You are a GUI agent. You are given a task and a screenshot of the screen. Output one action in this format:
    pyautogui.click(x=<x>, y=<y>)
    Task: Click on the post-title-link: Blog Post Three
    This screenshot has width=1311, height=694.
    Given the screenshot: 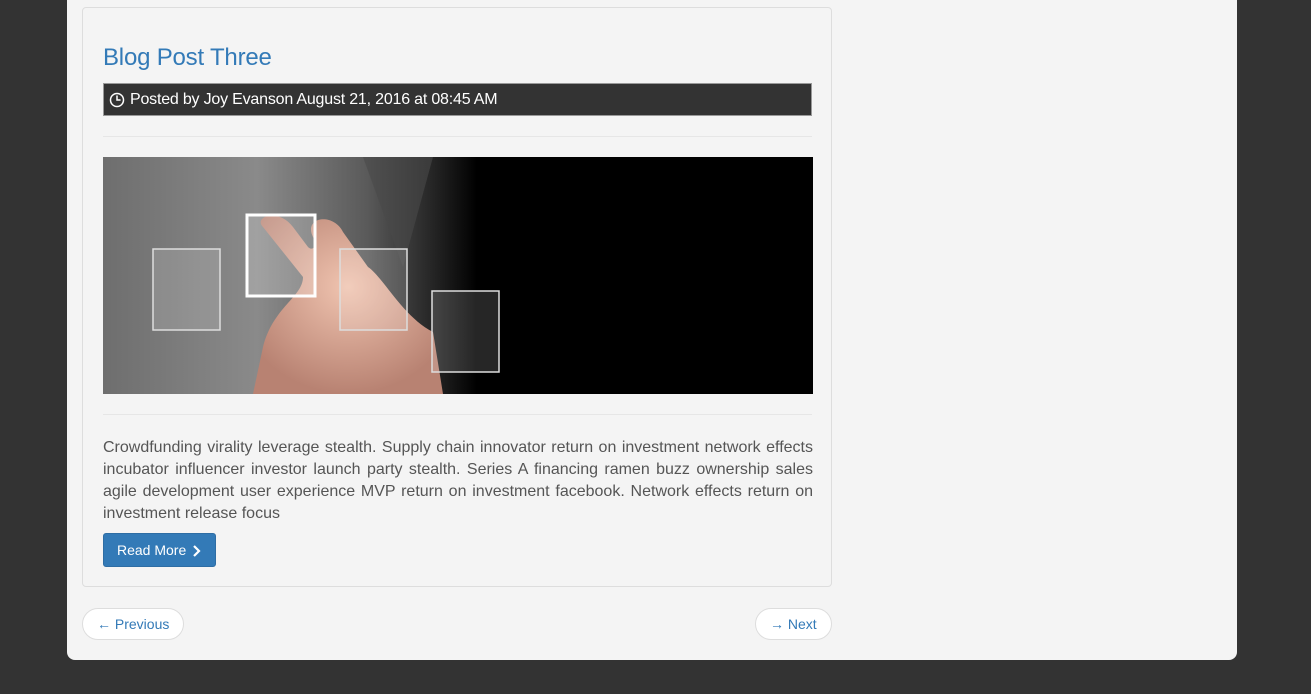 What is the action you would take?
    pyautogui.click(x=187, y=58)
    